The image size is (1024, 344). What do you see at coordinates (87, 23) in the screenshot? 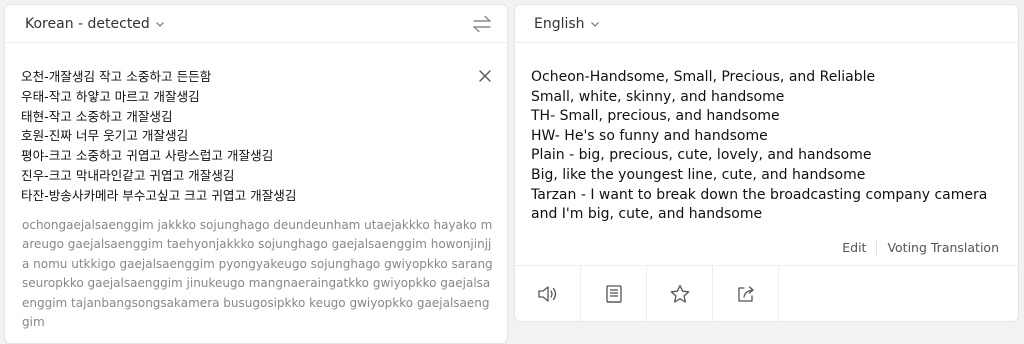
I see `source-language-label: Korean - detected` at bounding box center [87, 23].